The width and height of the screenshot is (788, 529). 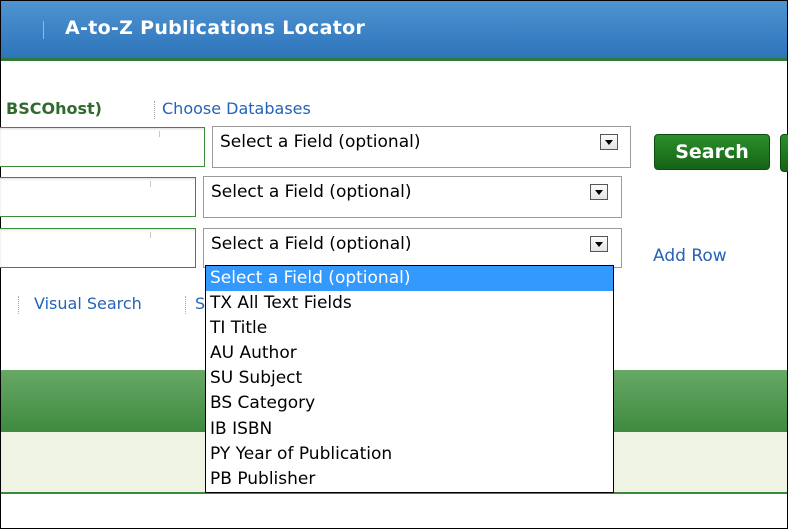 I want to click on database-host-label: BSCOhost), so click(x=54, y=108).